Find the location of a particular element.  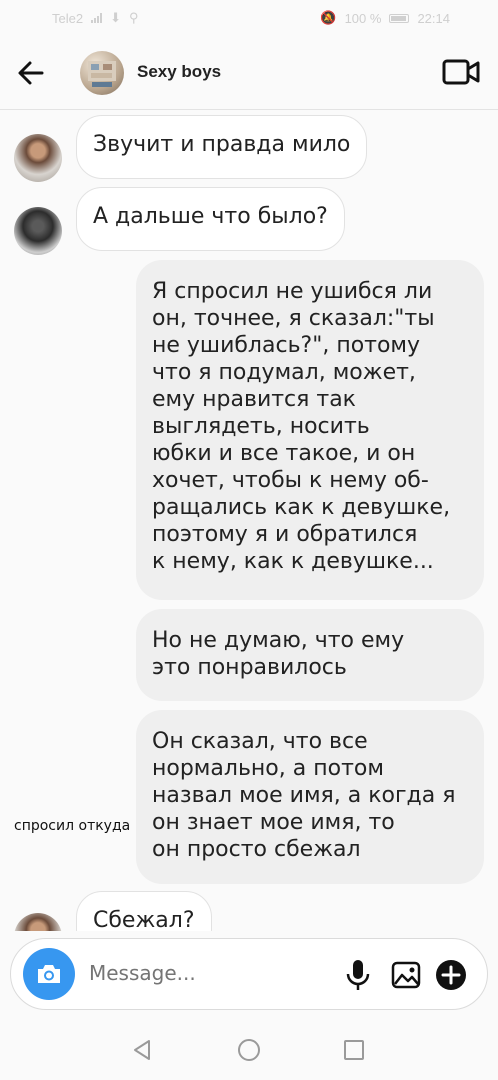

message-line: он просто сбежал is located at coordinates (256, 849).